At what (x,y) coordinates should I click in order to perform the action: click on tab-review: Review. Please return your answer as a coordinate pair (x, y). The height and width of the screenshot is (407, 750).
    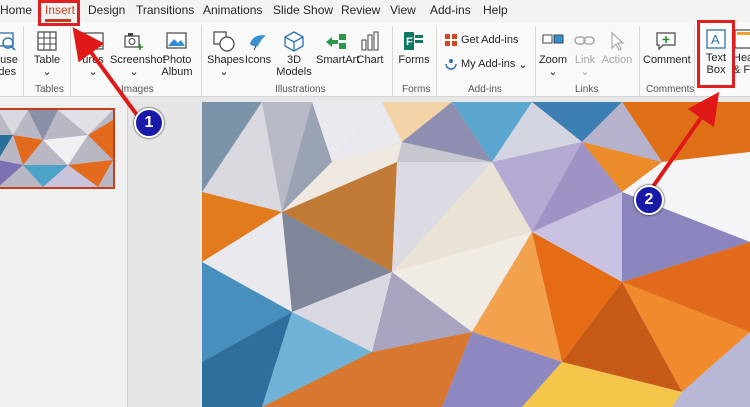
    Looking at the image, I should click on (360, 10).